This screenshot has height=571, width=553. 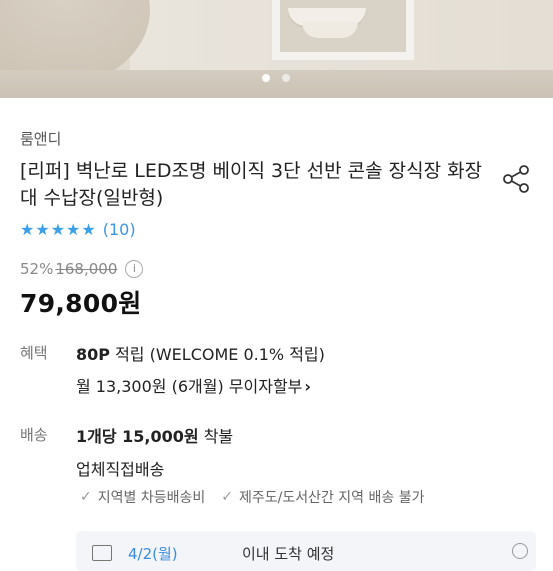 What do you see at coordinates (37, 269) in the screenshot?
I see `discount-rate: 52%` at bounding box center [37, 269].